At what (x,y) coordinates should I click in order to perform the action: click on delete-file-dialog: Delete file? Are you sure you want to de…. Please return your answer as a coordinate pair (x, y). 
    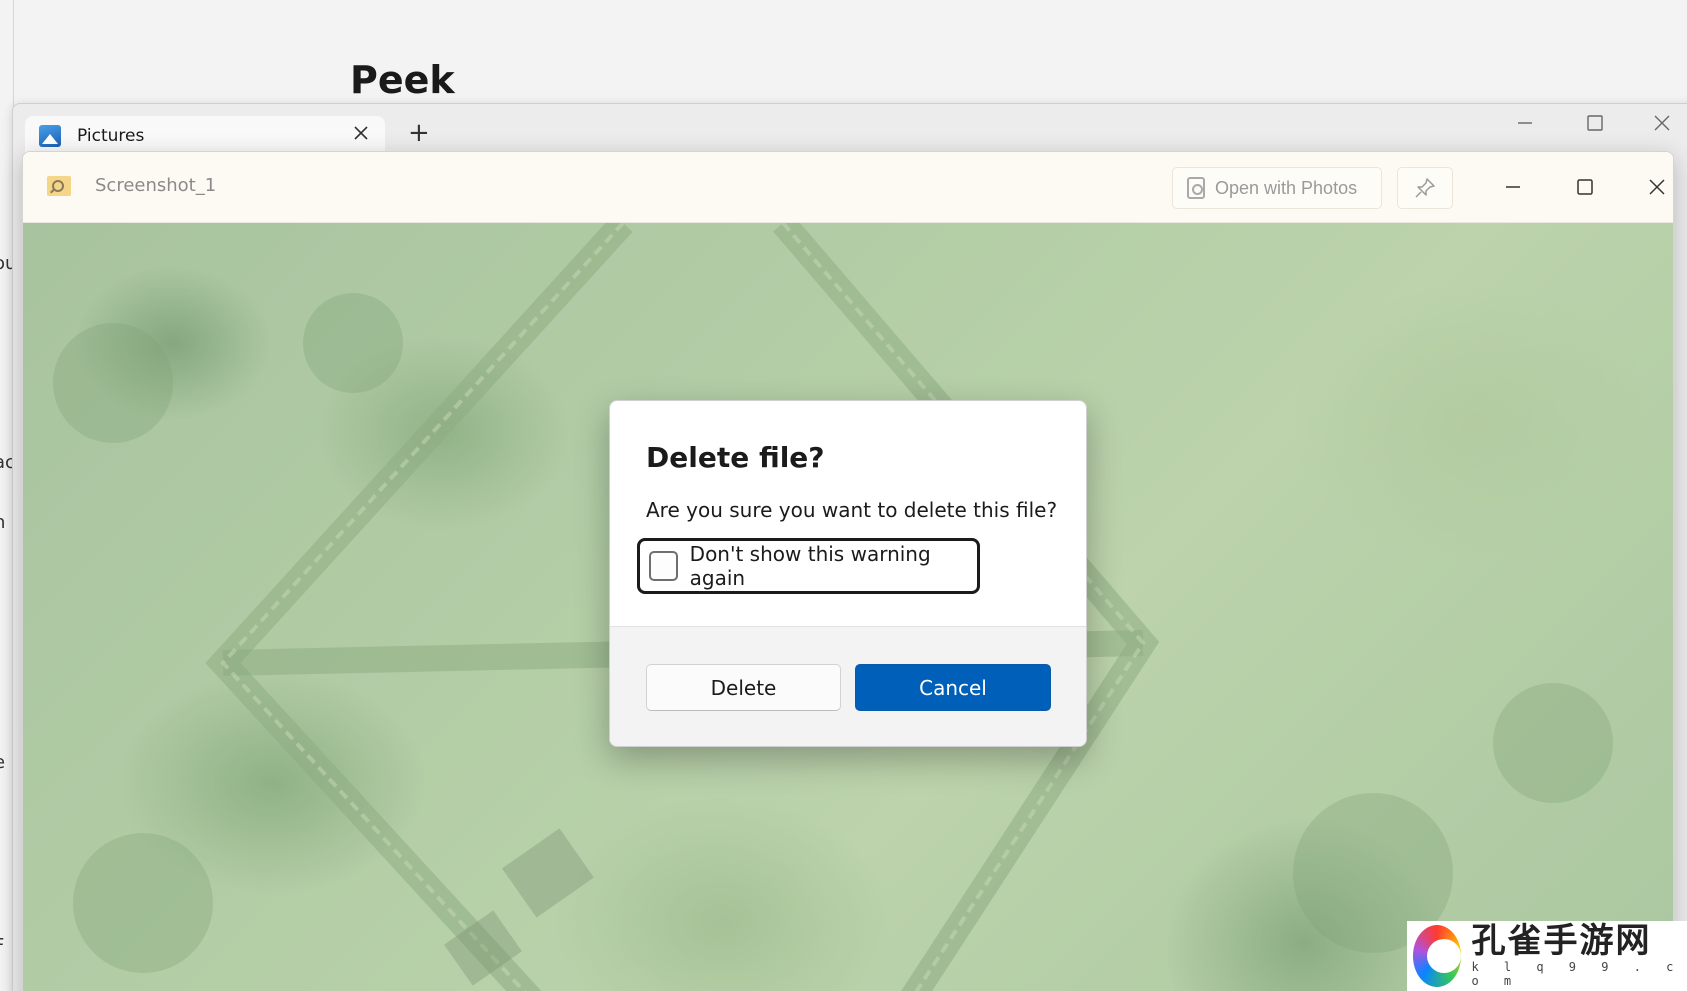
    Looking at the image, I should click on (848, 573).